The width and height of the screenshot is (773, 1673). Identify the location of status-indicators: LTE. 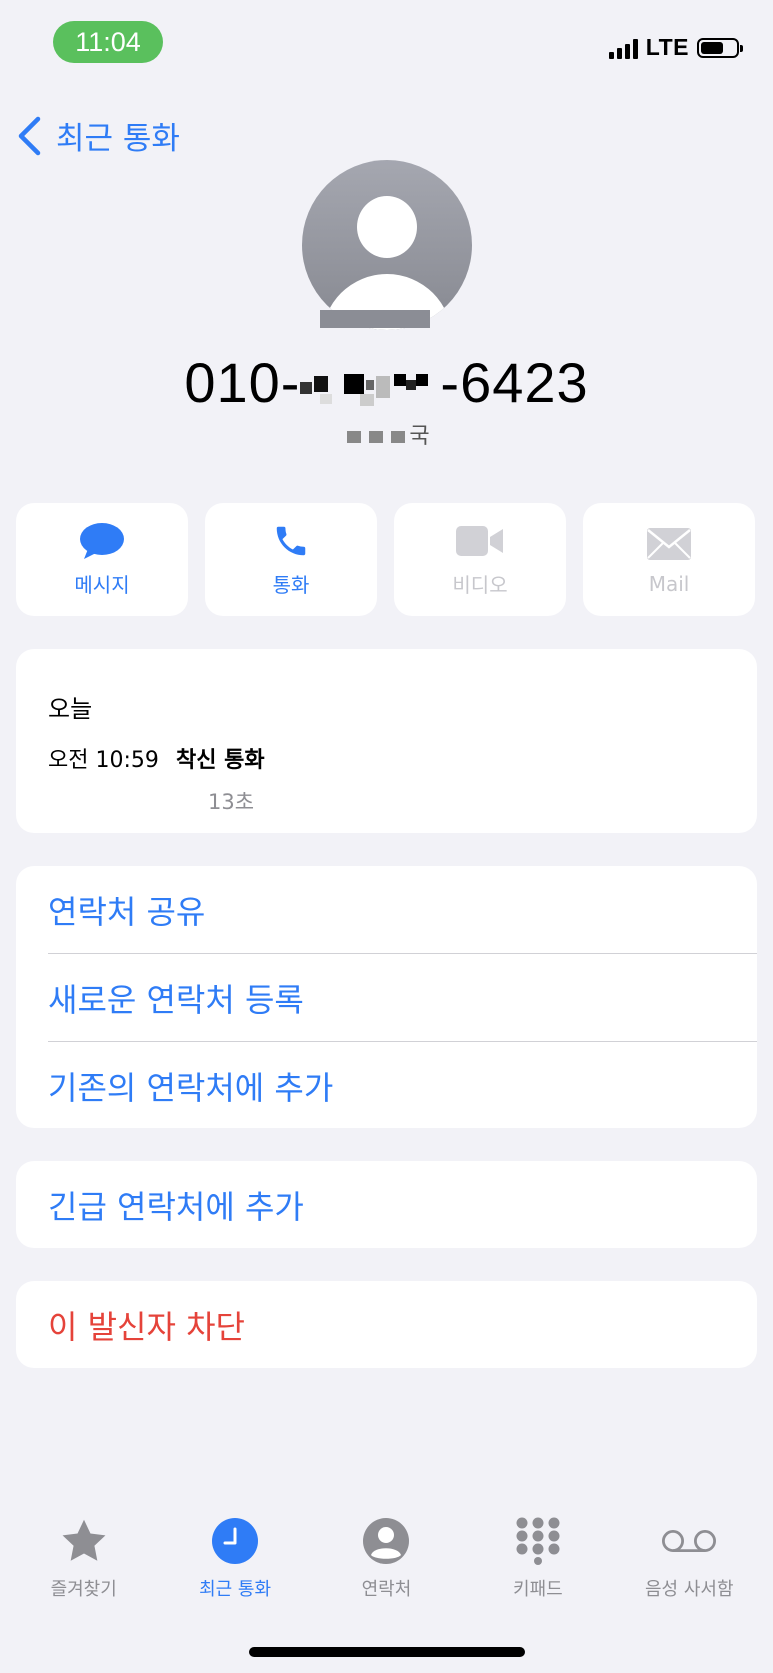
(675, 47).